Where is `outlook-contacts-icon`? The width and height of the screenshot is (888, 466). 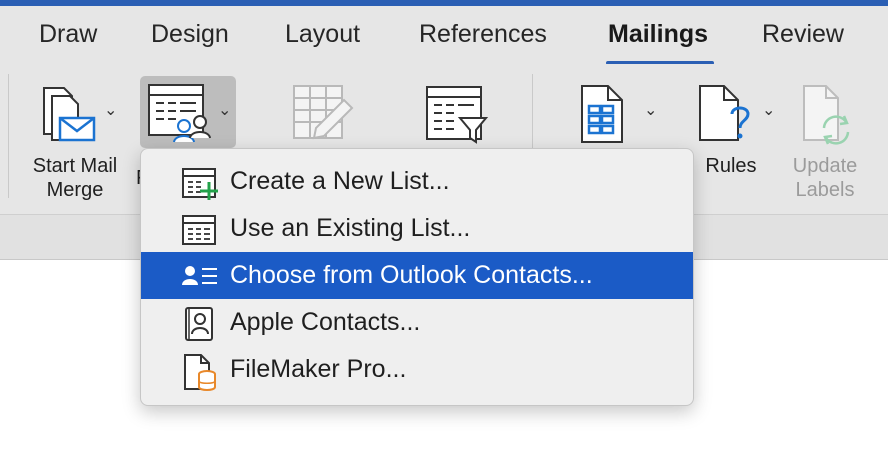 outlook-contacts-icon is located at coordinates (201, 279).